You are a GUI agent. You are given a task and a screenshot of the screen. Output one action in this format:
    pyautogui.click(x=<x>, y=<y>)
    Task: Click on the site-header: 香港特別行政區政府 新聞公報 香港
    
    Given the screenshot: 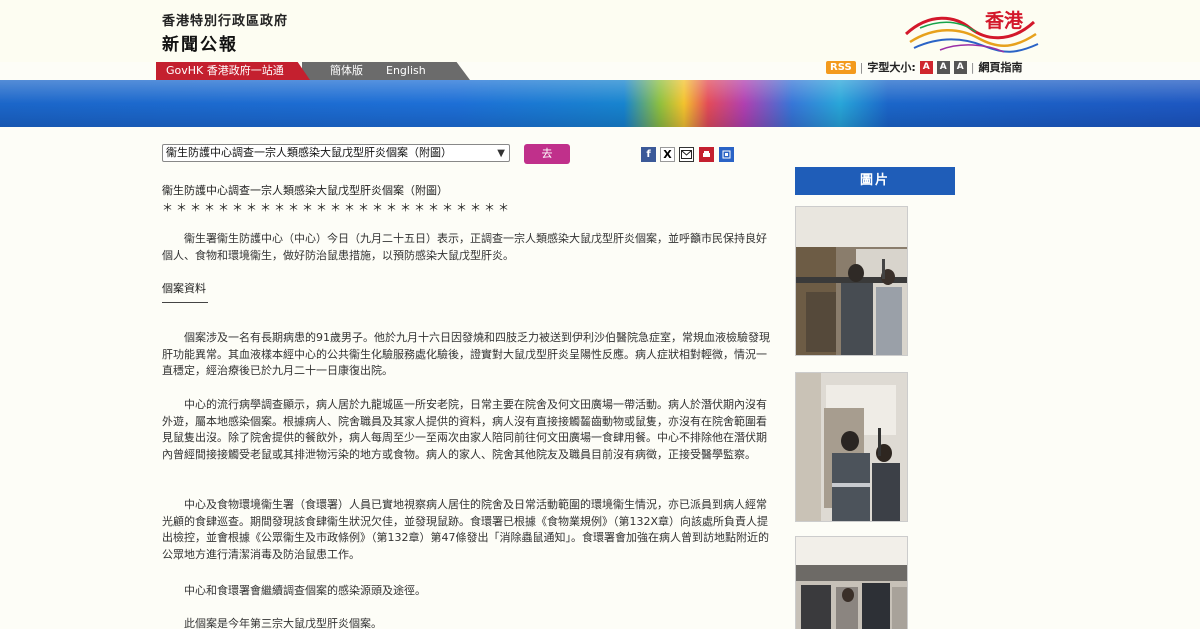 What is the action you would take?
    pyautogui.click(x=600, y=31)
    